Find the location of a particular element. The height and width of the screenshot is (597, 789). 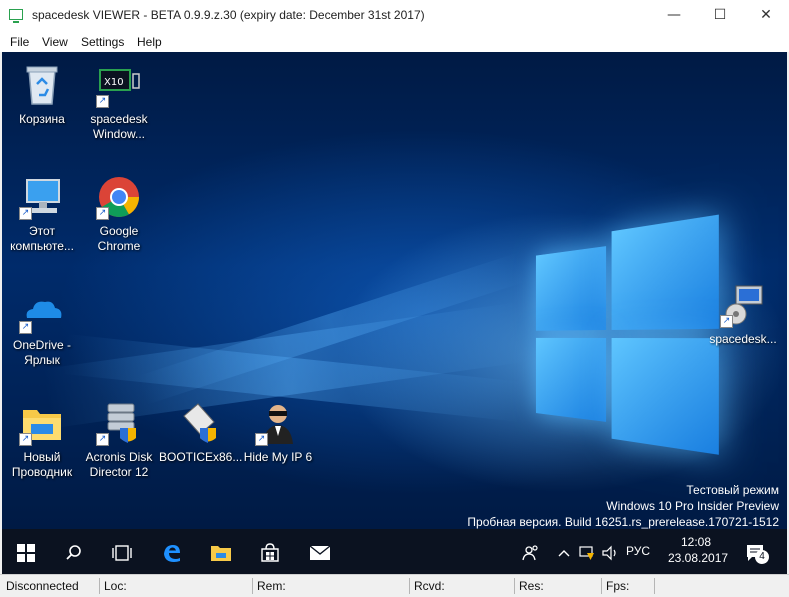

desktop-icon-onedrive: ↗ OneDrive - Ярлык is located at coordinates (42, 328).